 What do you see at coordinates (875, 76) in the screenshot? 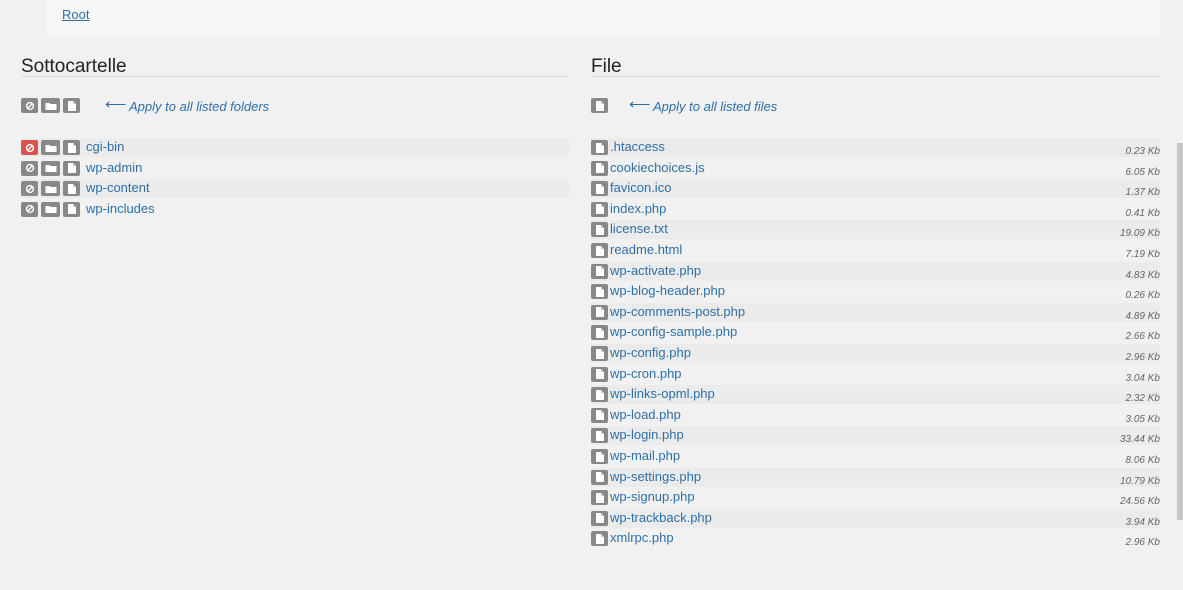
I see `files-divider` at bounding box center [875, 76].